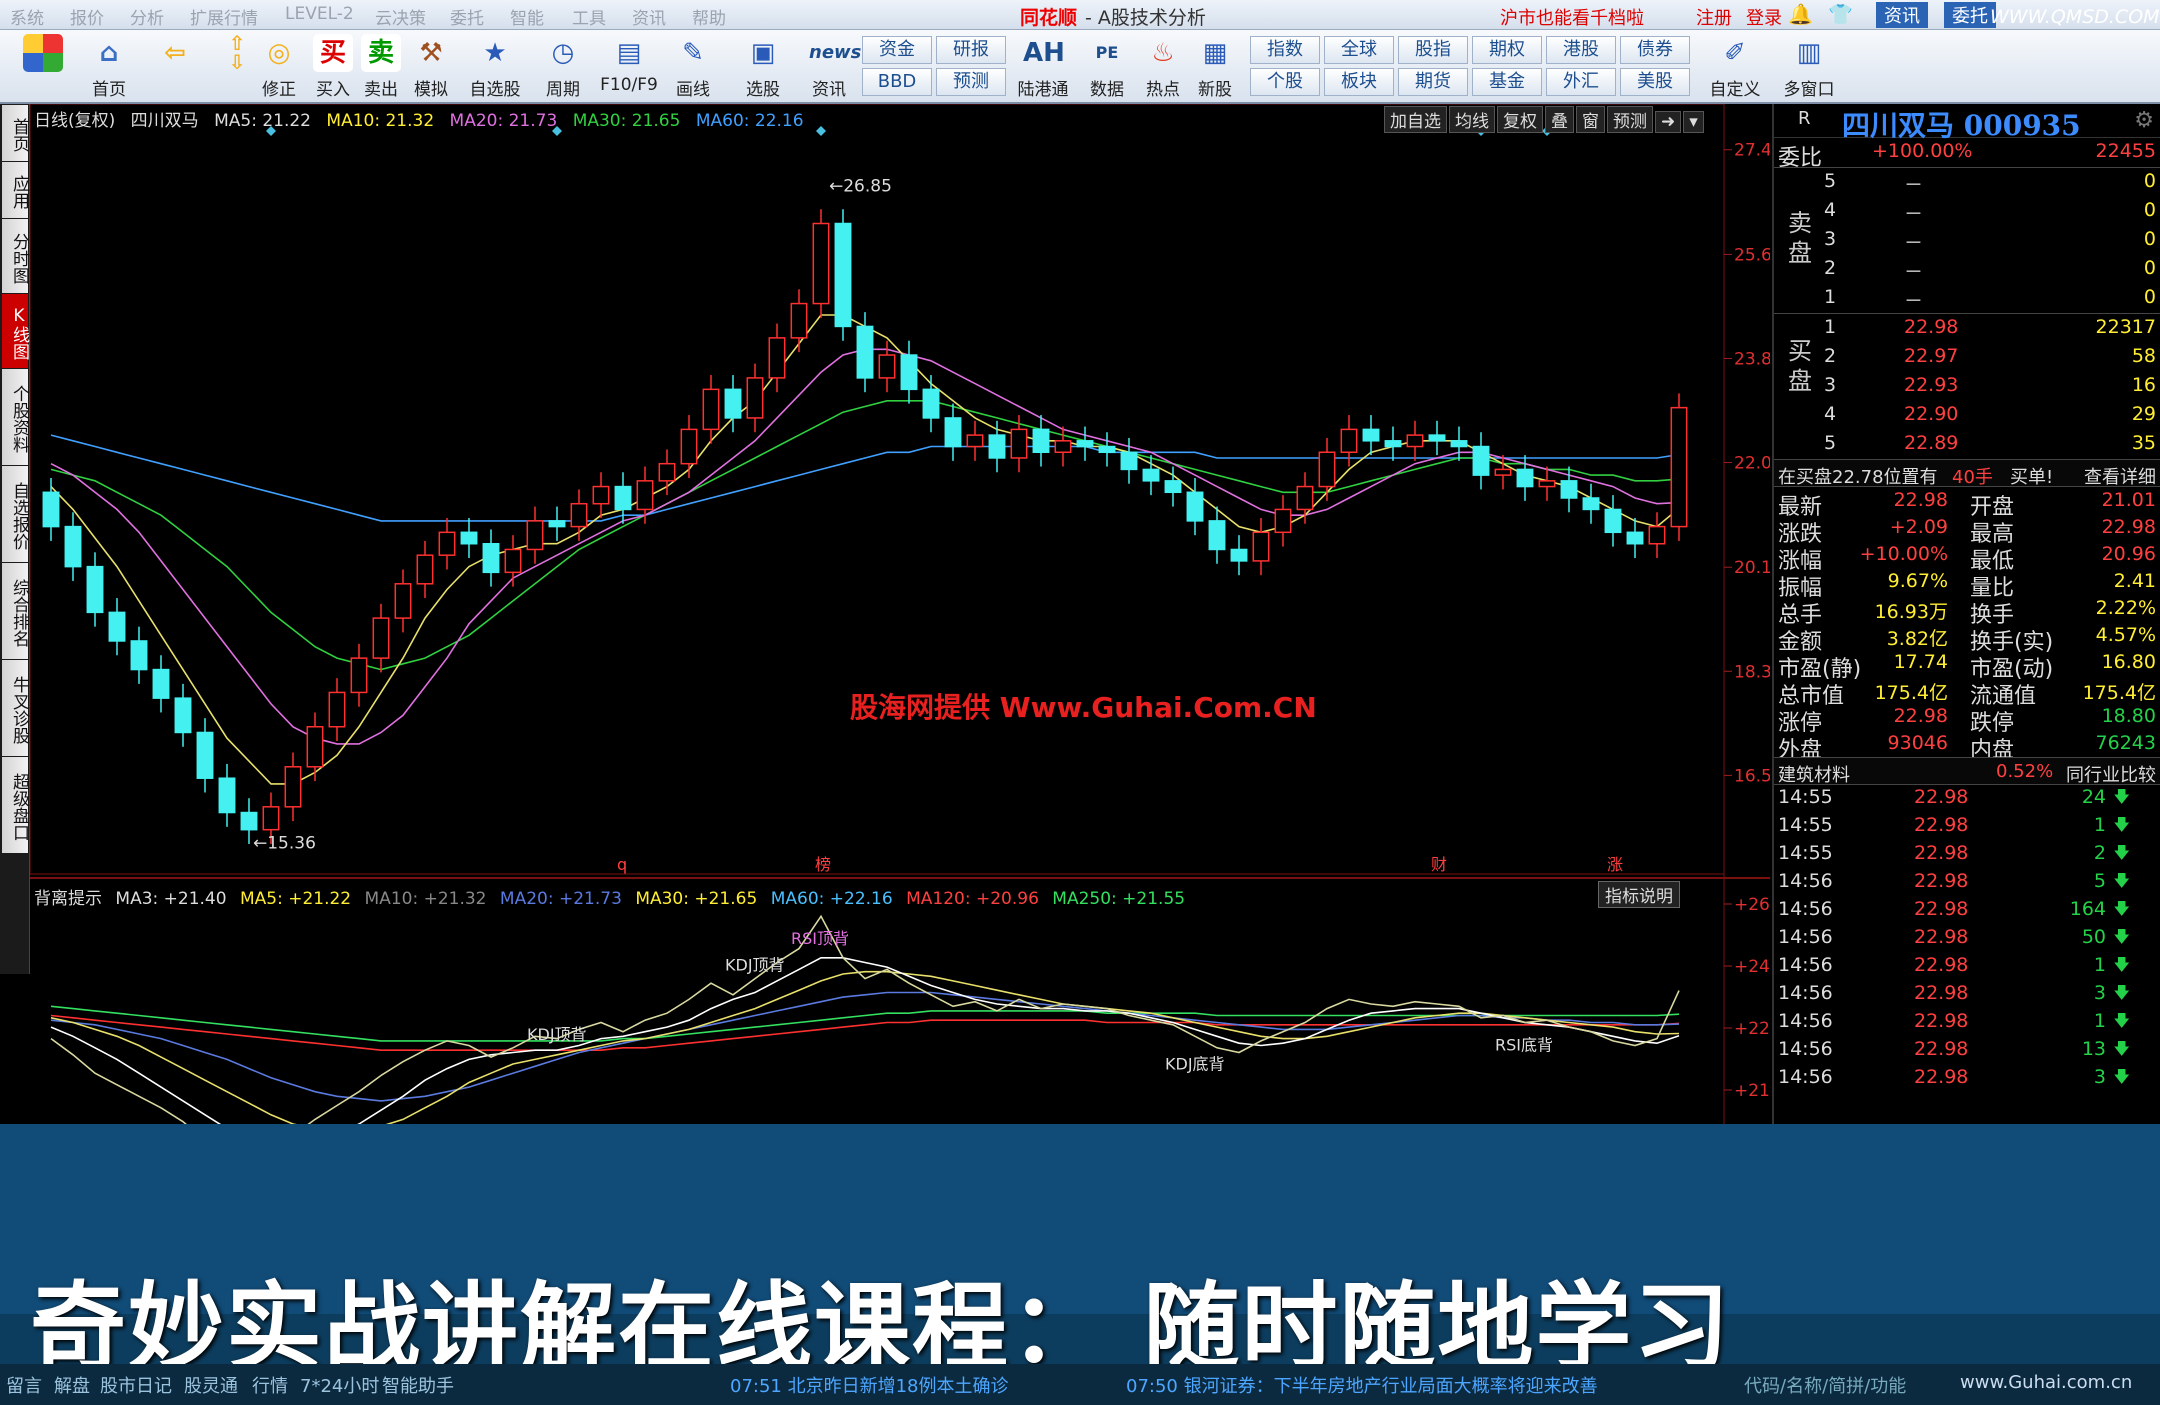 The width and height of the screenshot is (2160, 1405). I want to click on menu-system: 系统, so click(27, 16).